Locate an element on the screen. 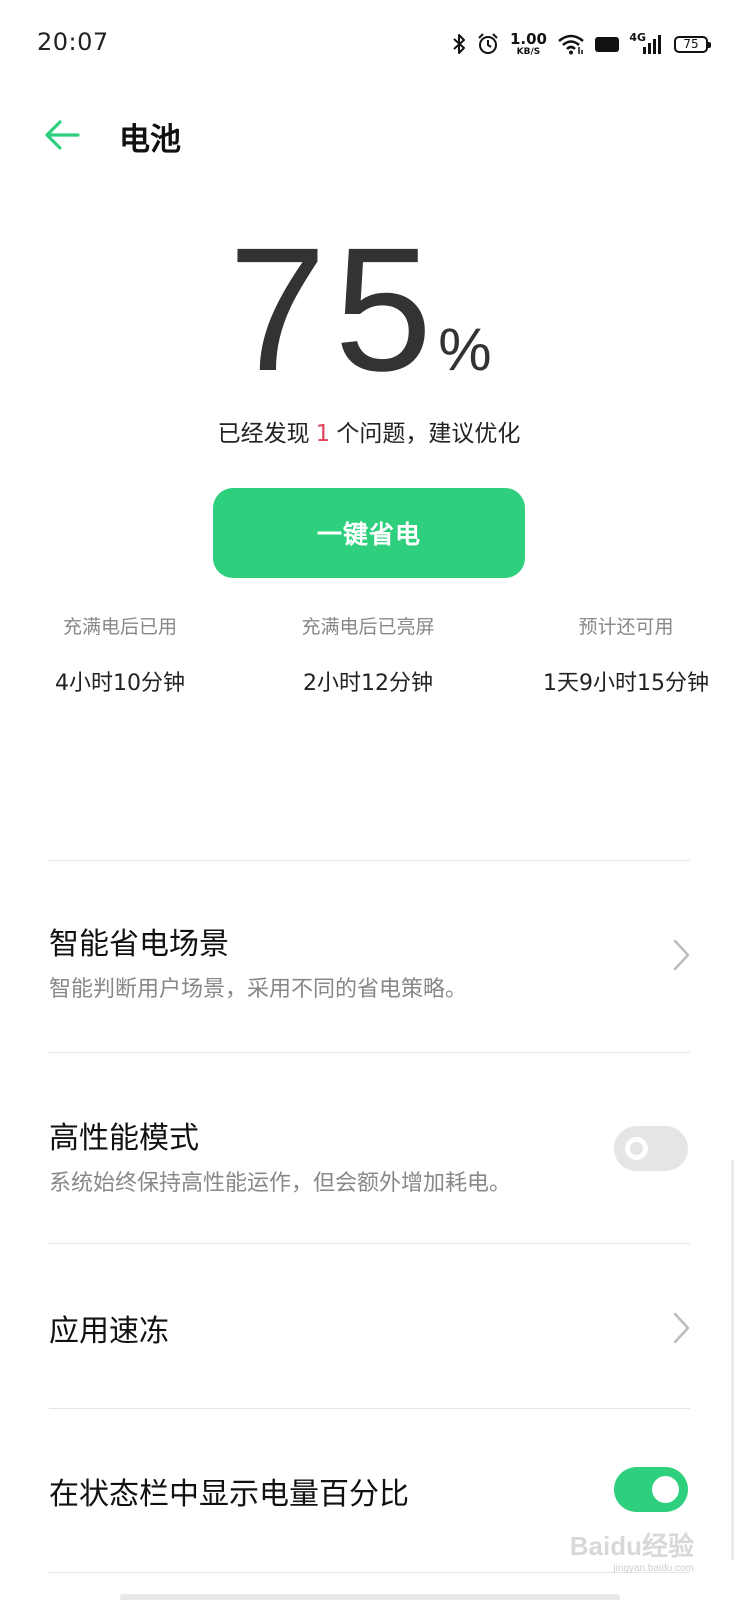 The height and width of the screenshot is (1600, 738). stat-used-since-full-charge: 充满电后已用 4小时10分钟 is located at coordinates (120, 654).